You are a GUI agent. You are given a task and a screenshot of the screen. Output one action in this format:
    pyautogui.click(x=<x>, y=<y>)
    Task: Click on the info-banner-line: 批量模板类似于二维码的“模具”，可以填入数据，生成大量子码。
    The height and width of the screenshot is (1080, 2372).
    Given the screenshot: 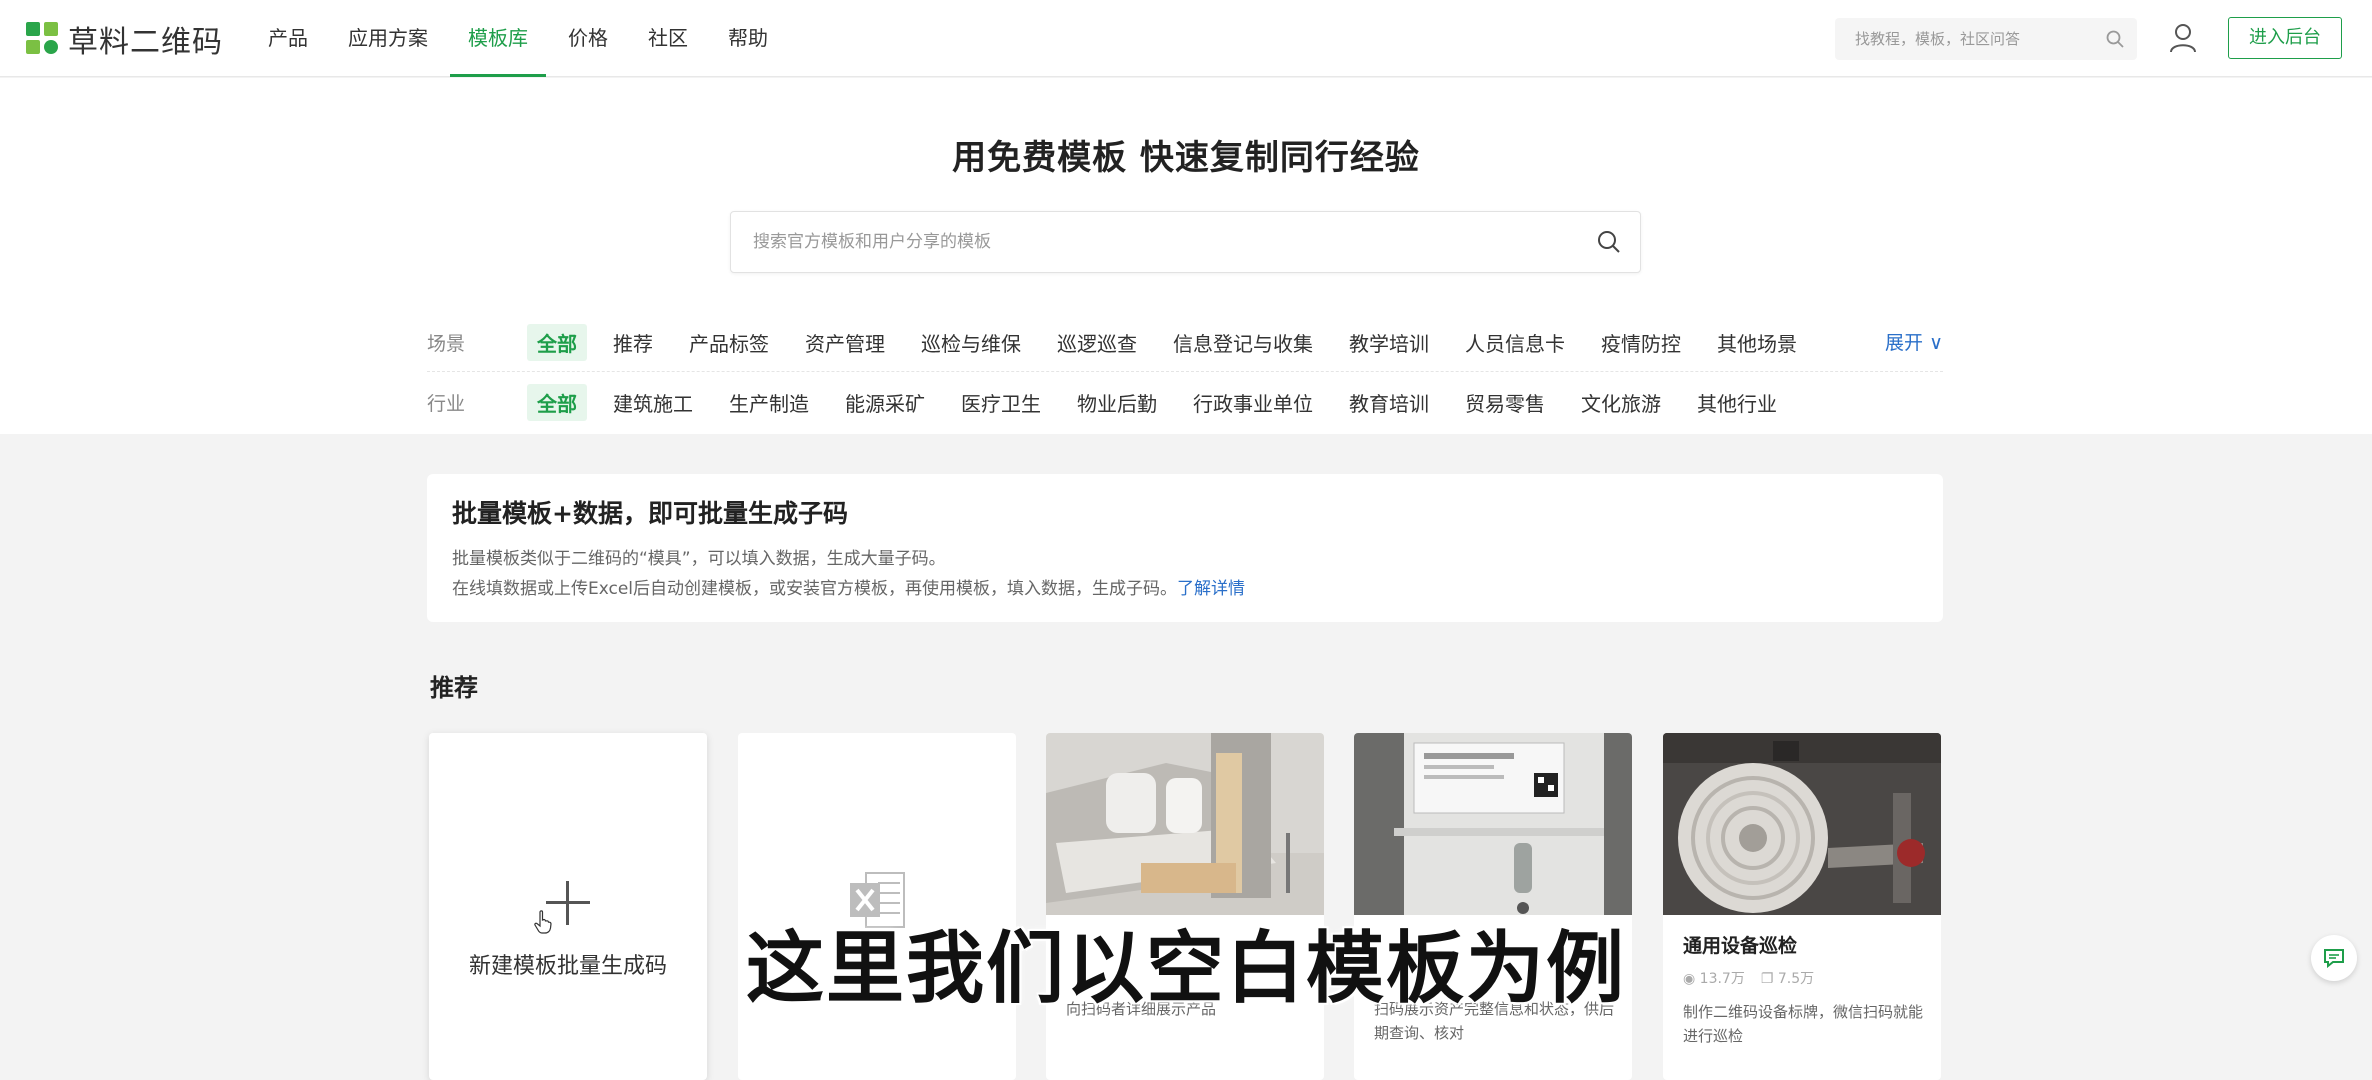 What is the action you would take?
    pyautogui.click(x=699, y=559)
    